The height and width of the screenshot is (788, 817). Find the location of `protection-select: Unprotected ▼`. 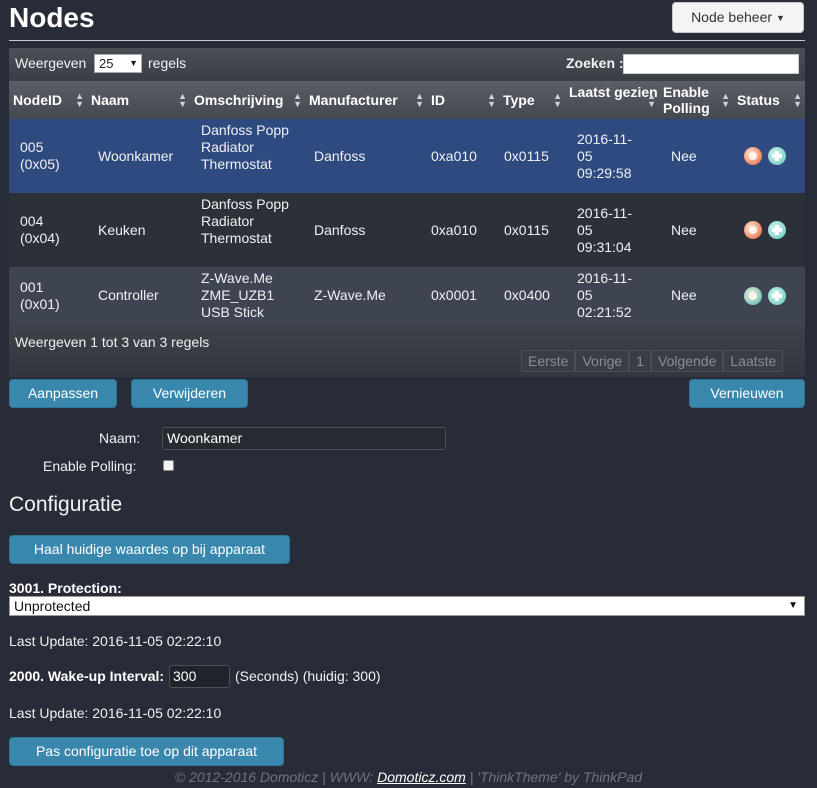

protection-select: Unprotected ▼ is located at coordinates (407, 606).